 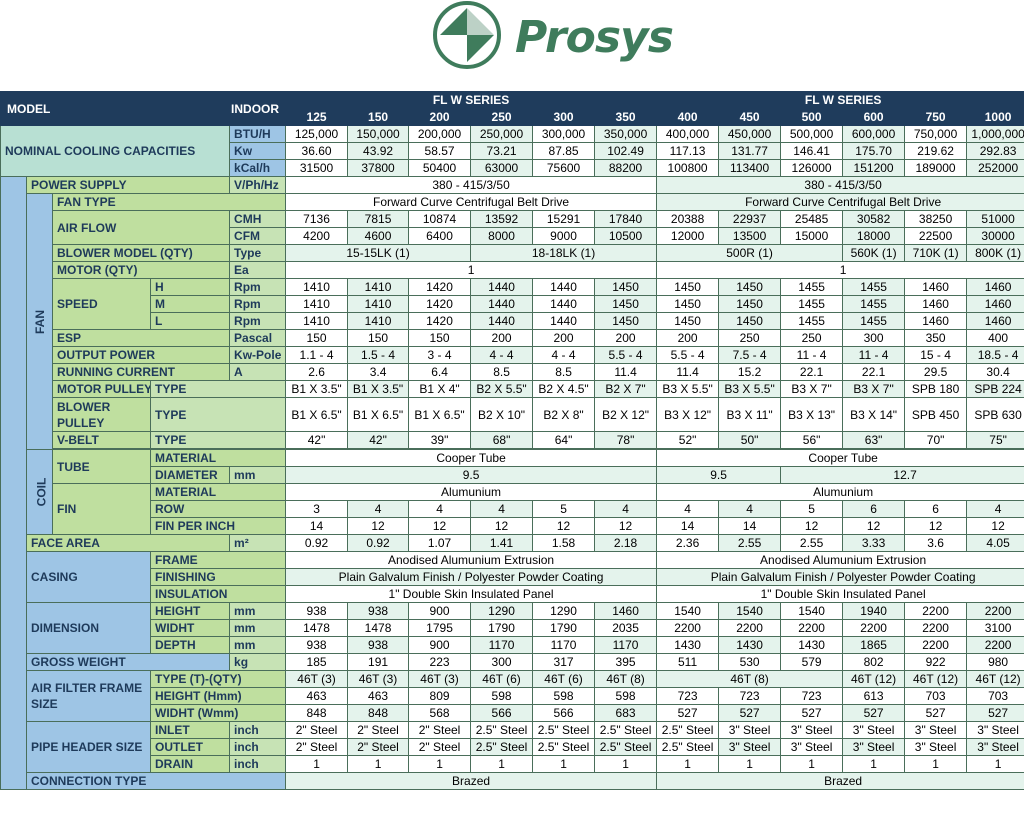 What do you see at coordinates (218, 679) in the screenshot?
I see `table-cell: TYPE (T)-(QTY)` at bounding box center [218, 679].